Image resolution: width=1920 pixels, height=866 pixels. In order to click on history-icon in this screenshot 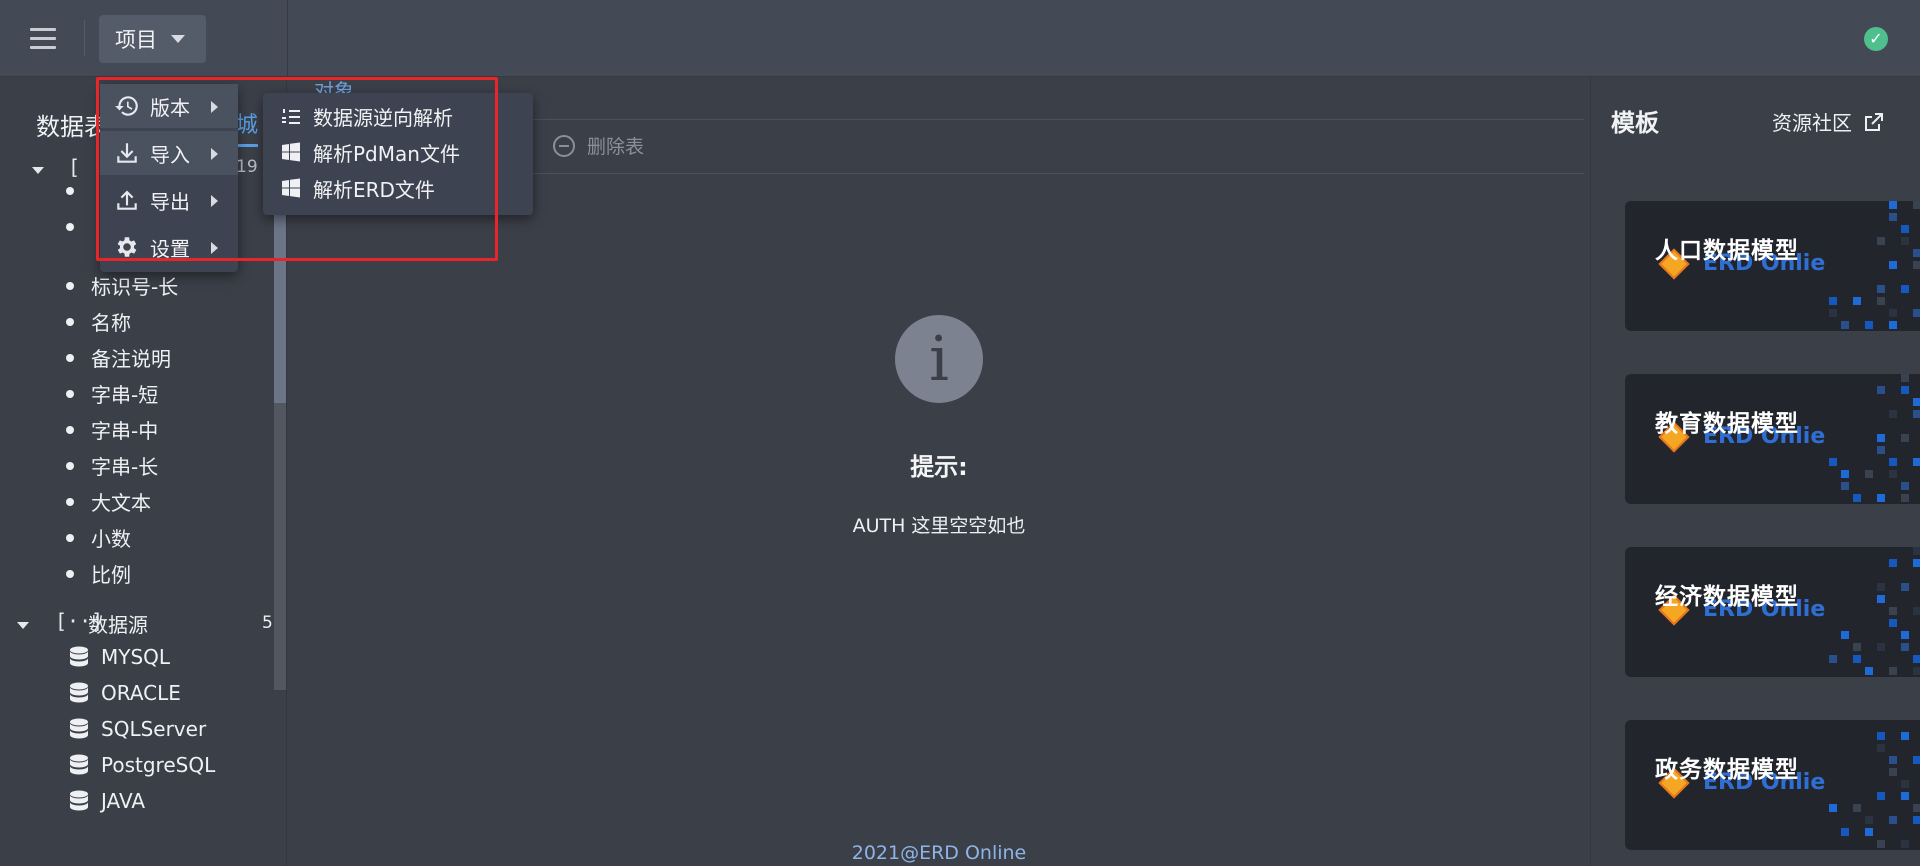, I will do `click(126, 106)`.